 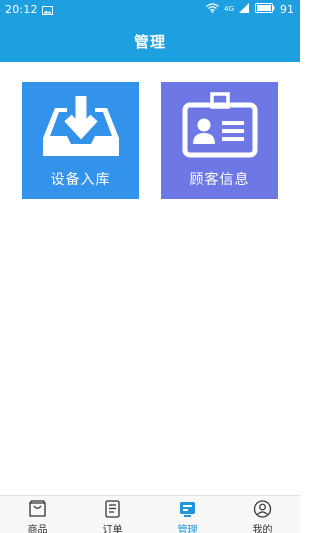 What do you see at coordinates (287, 9) in the screenshot?
I see `battery-level: 91` at bounding box center [287, 9].